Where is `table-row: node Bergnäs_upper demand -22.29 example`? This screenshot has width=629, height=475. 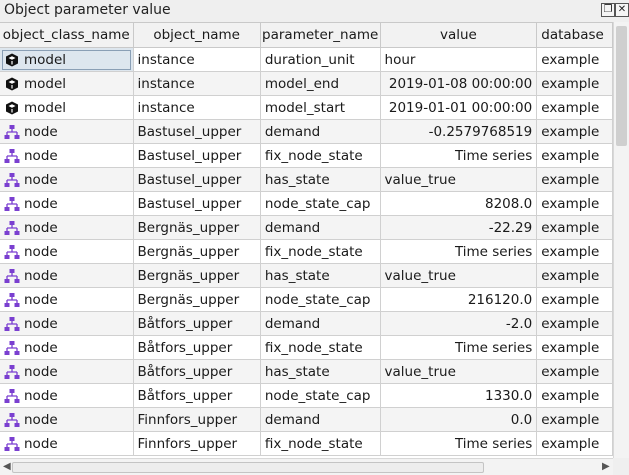 table-row: node Bergnäs_upper demand -22.29 example is located at coordinates (306, 227).